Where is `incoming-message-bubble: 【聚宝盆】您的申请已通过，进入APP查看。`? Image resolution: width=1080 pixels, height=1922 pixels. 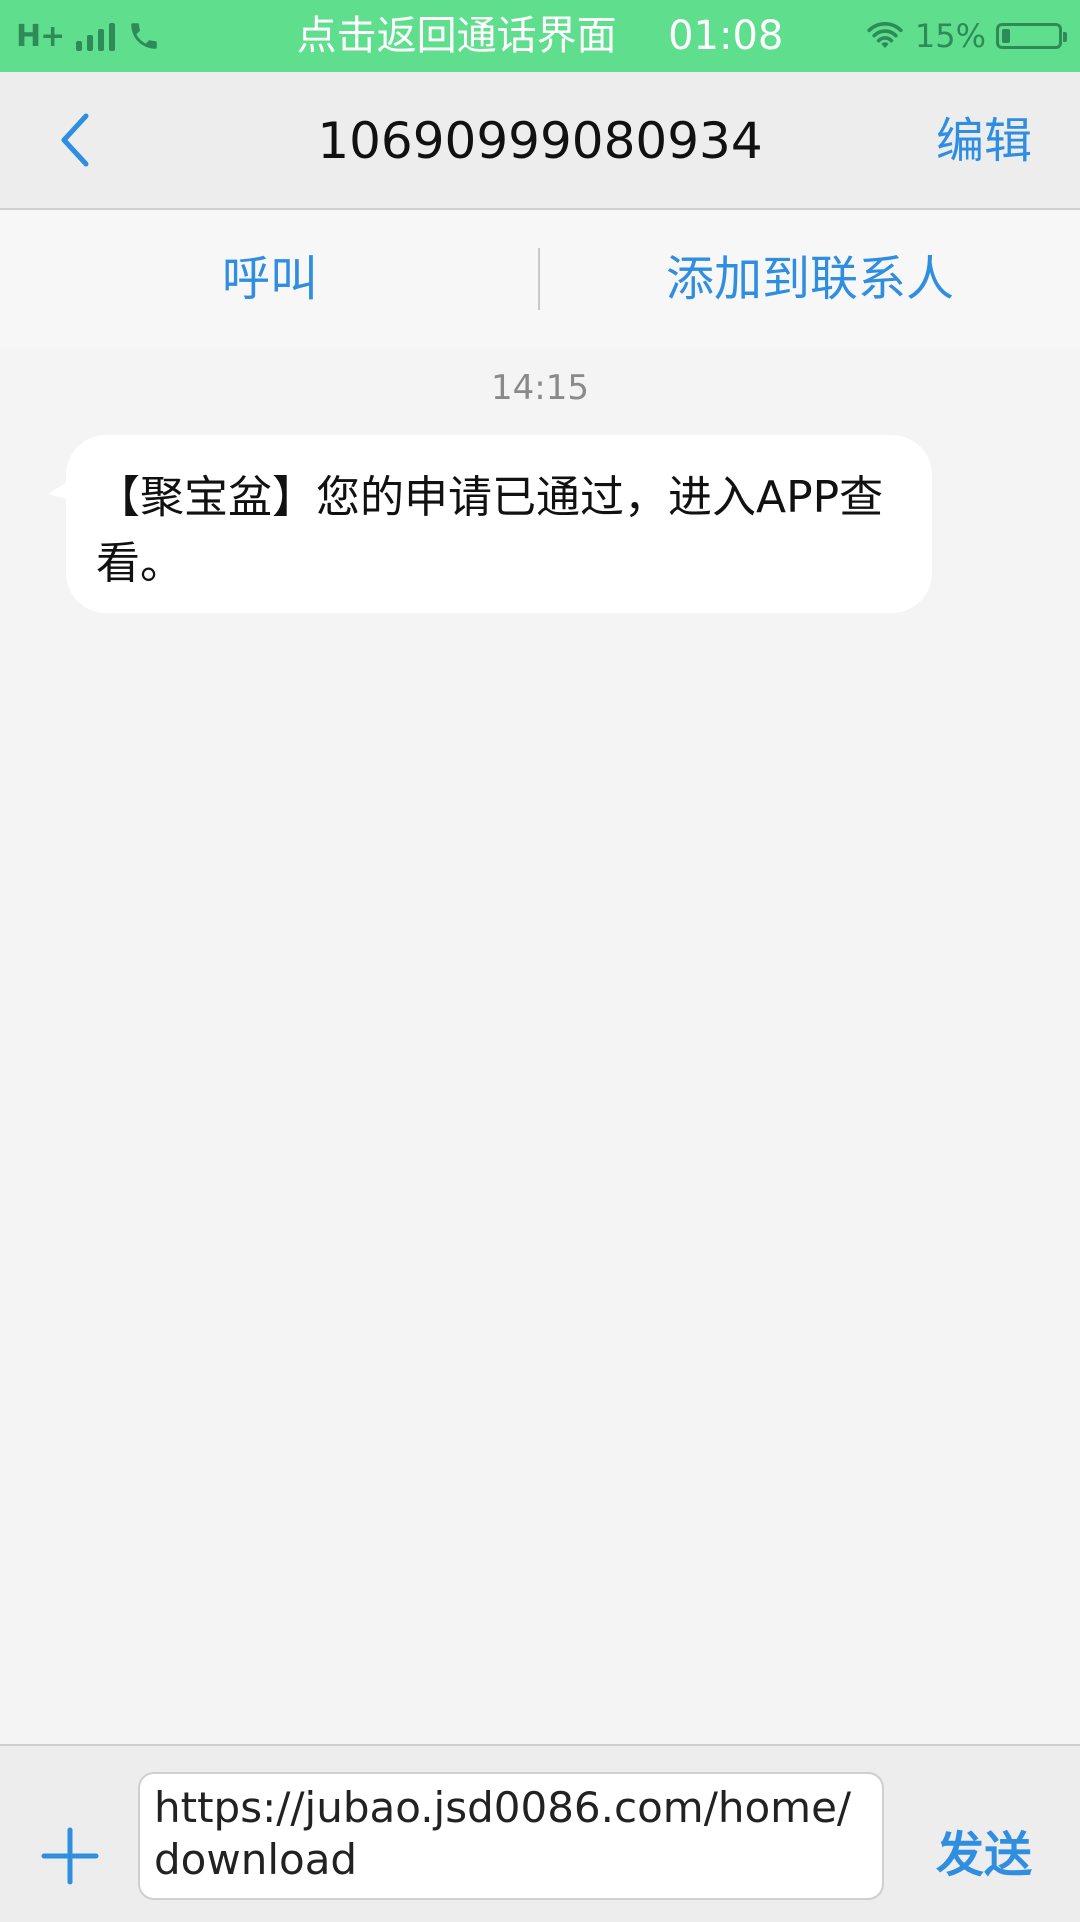
incoming-message-bubble: 【聚宝盆】您的申请已通过，进入APP查看。 is located at coordinates (499, 524).